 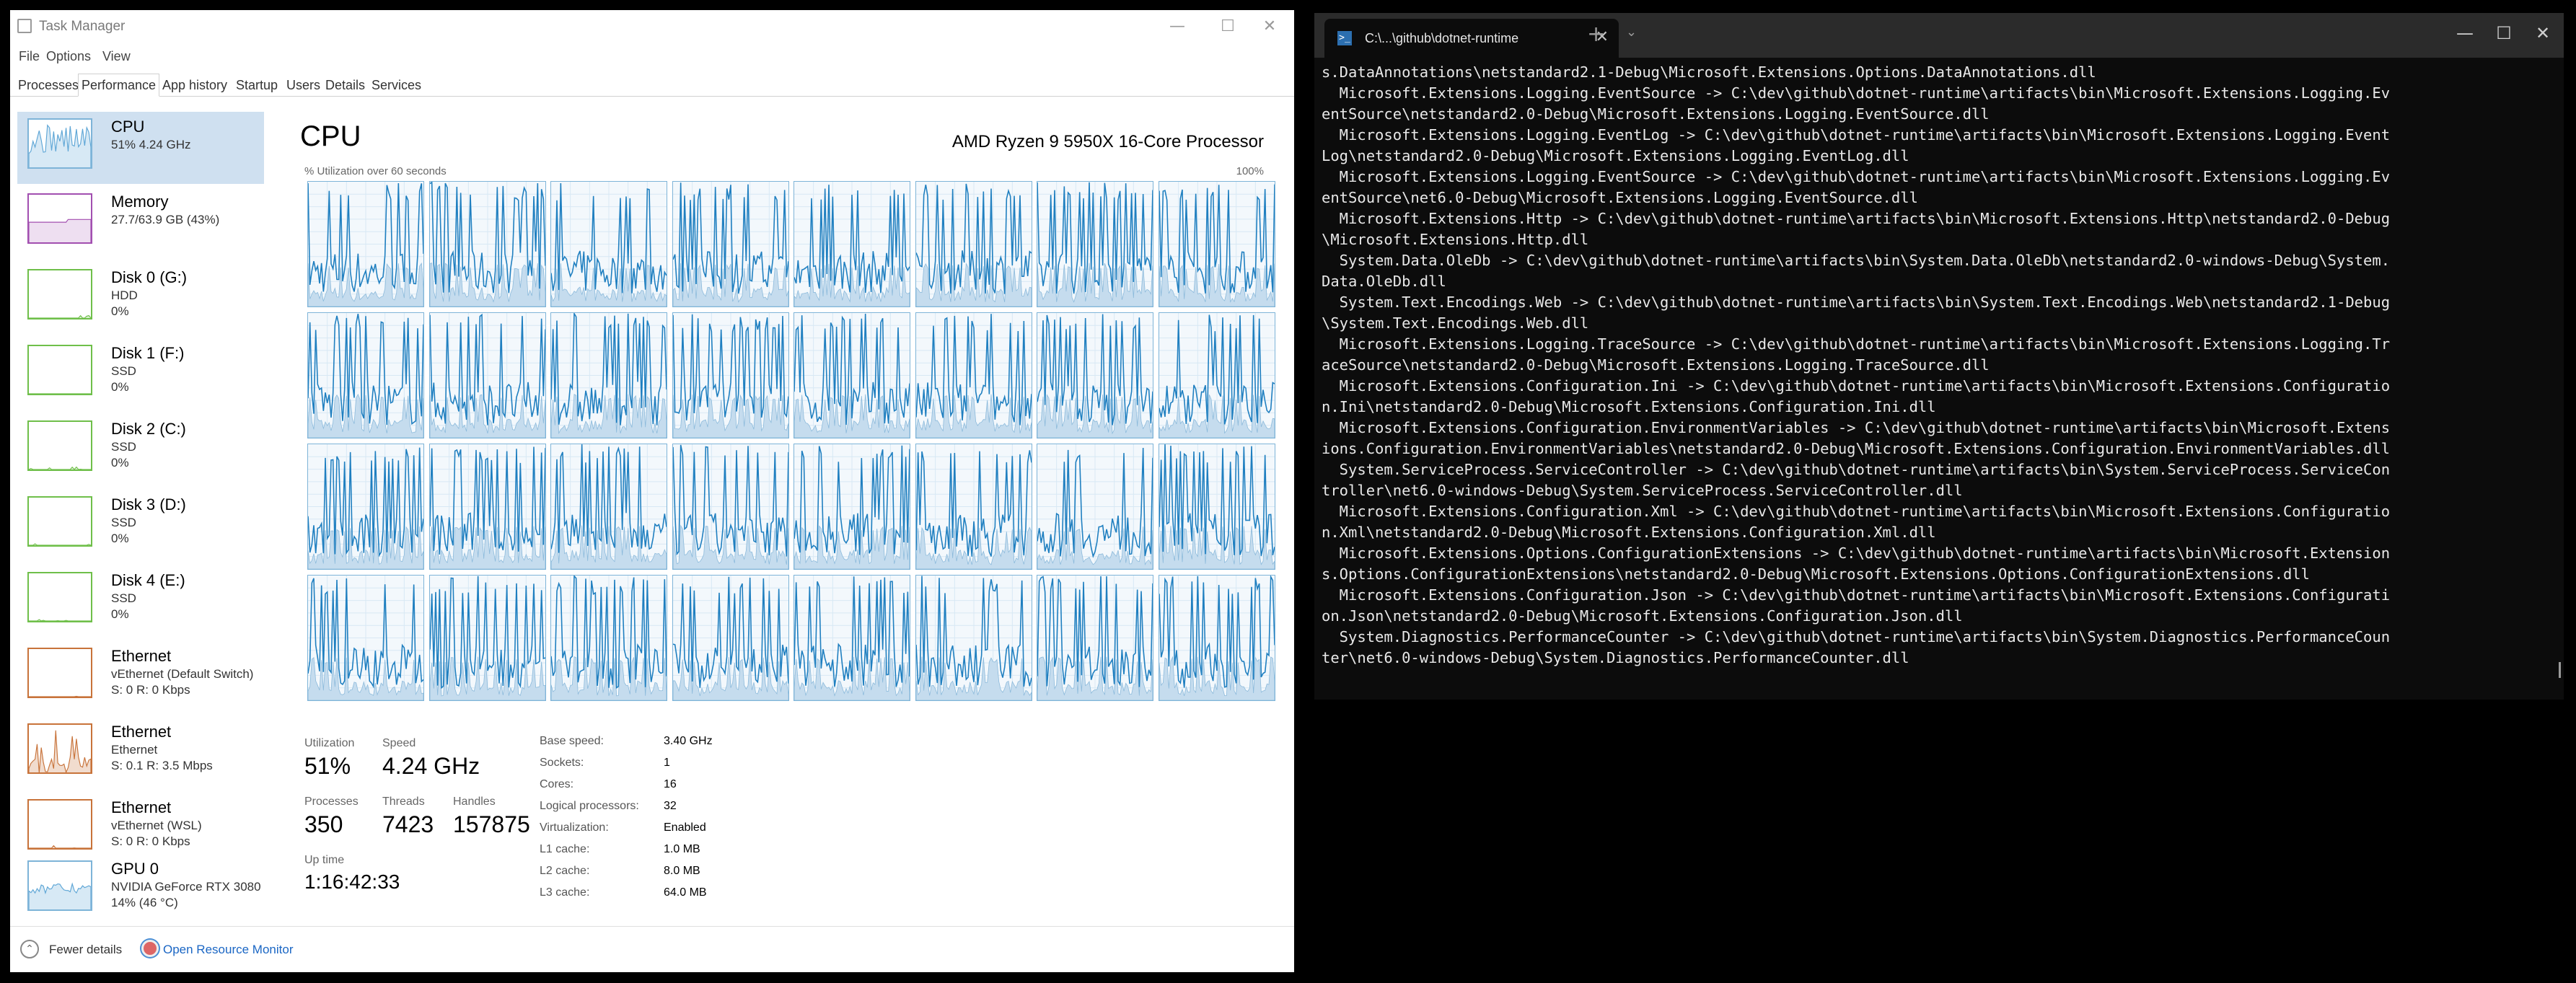 I want to click on terminal-minimize-button: —, so click(x=2465, y=34).